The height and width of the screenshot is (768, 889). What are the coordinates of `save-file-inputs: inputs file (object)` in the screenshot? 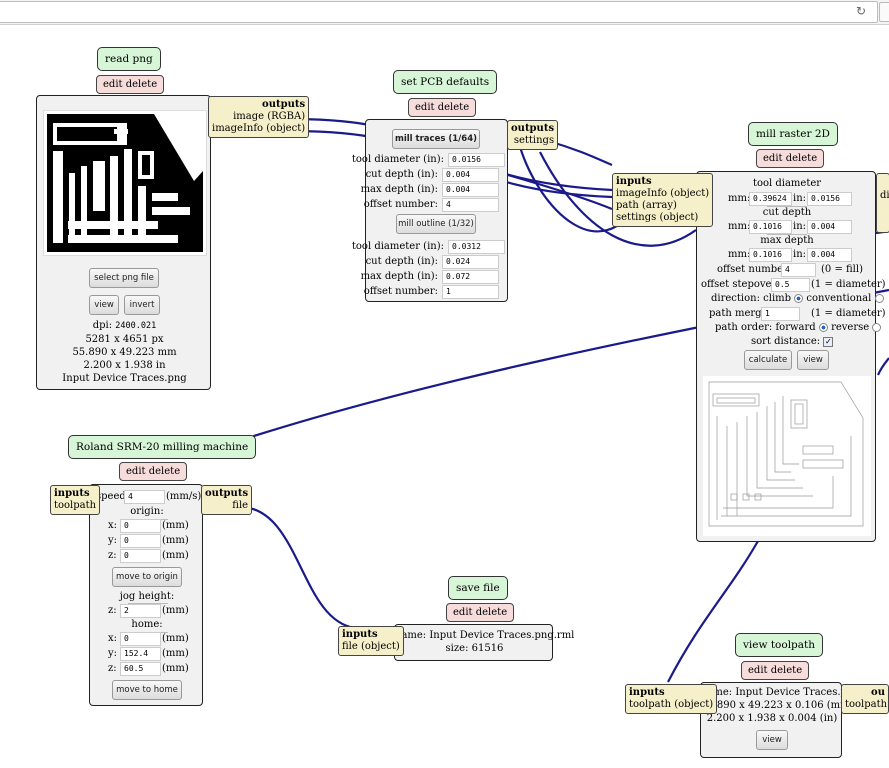 It's located at (371, 641).